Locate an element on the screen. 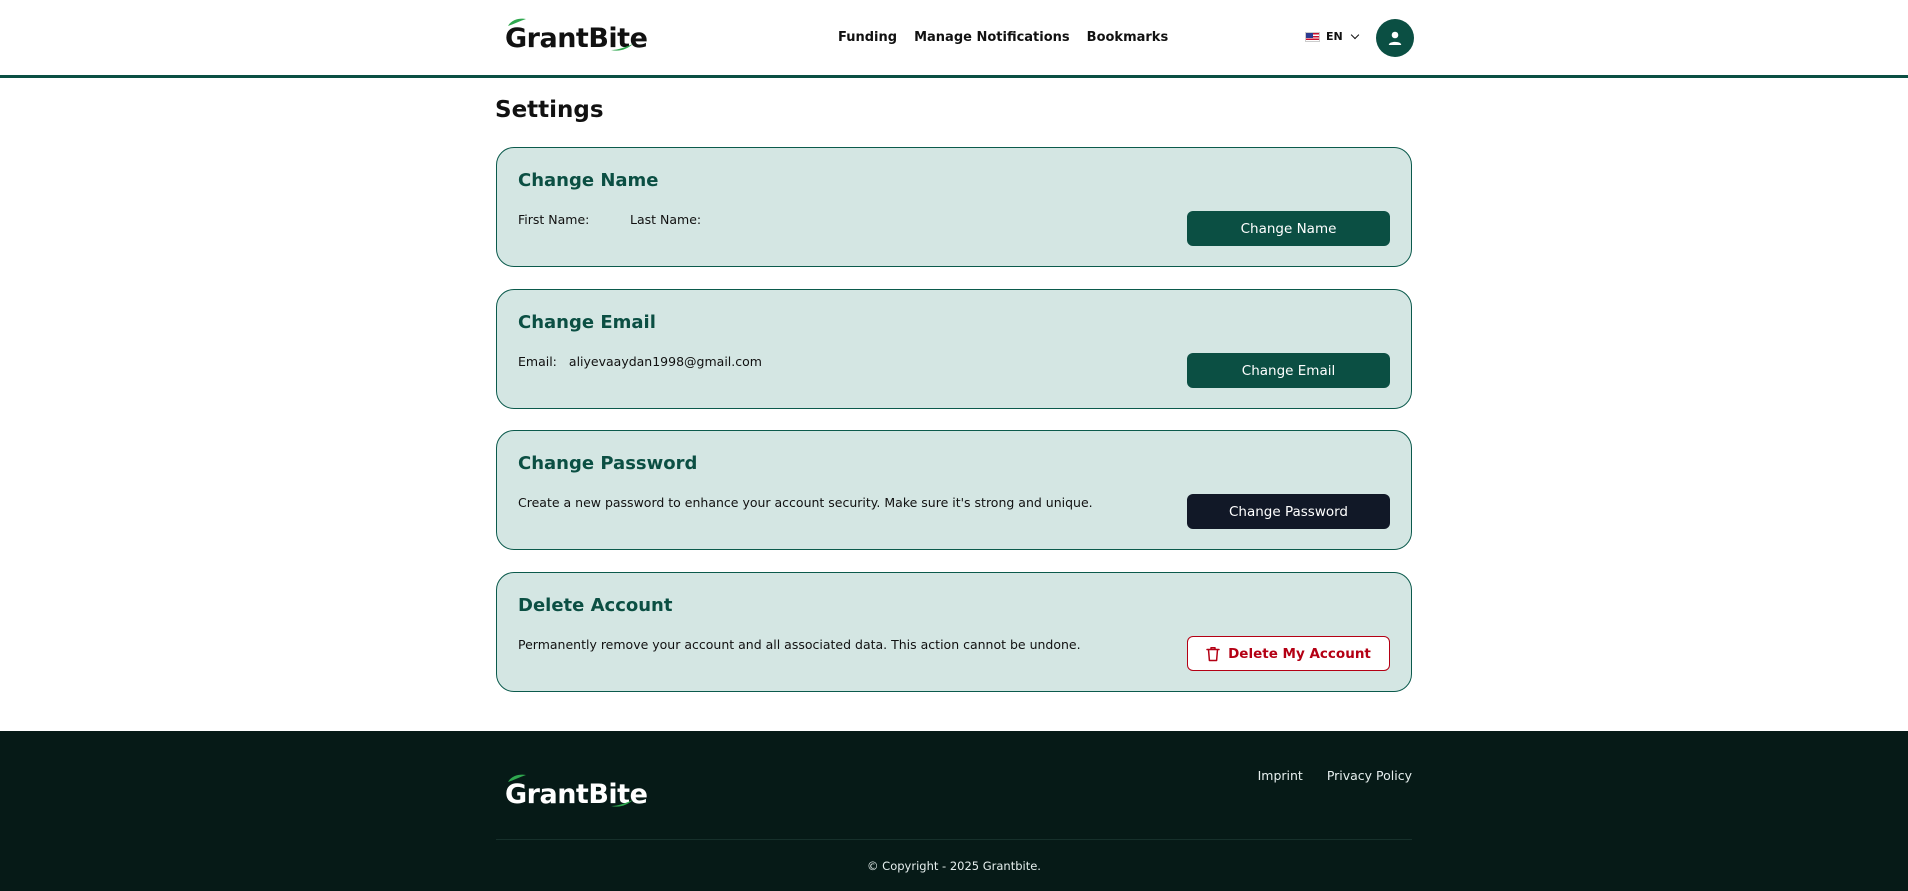  delete-account-title: Delete Account is located at coordinates (595, 605).